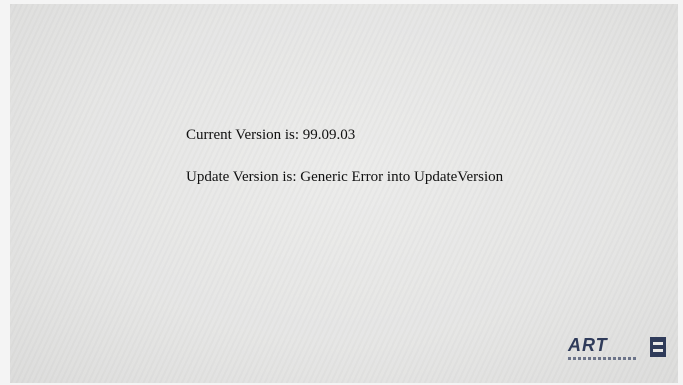 This screenshot has height=385, width=683. Describe the element at coordinates (617, 350) in the screenshot. I see `brand-logo-icon: ART` at that location.